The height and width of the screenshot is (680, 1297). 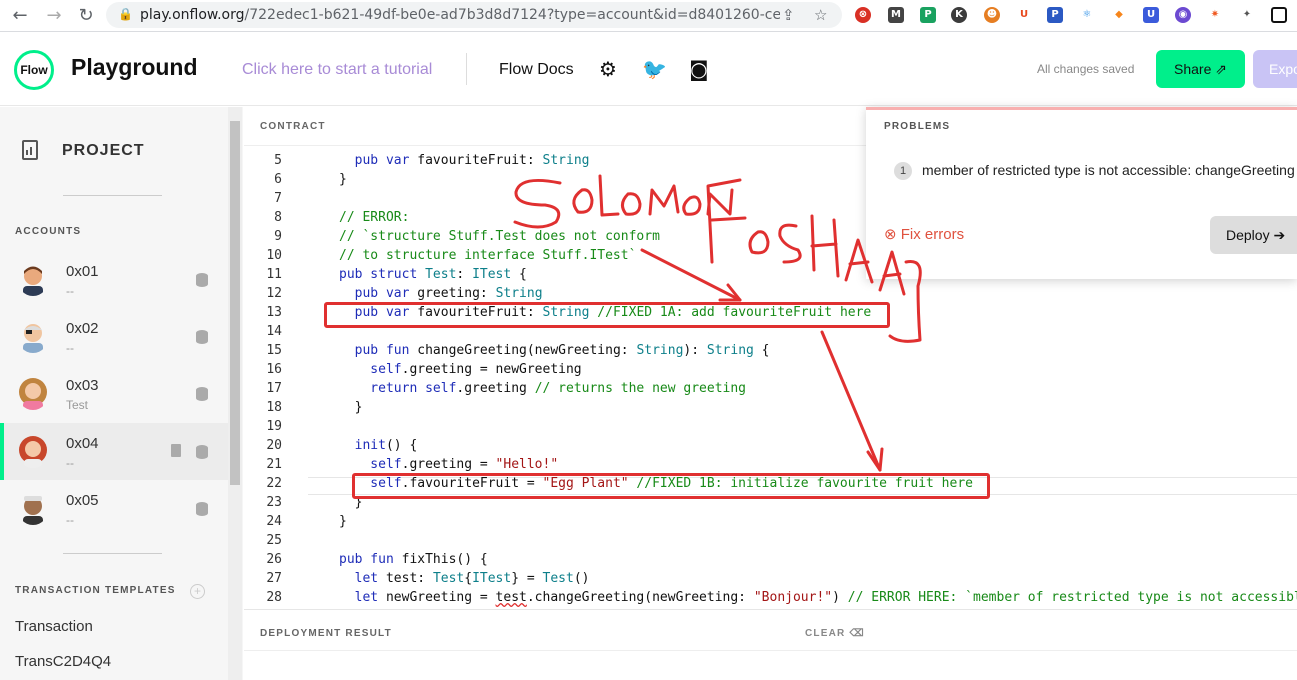 I want to click on code-line: let test: Test{ITest} = Test(), so click(x=464, y=578).